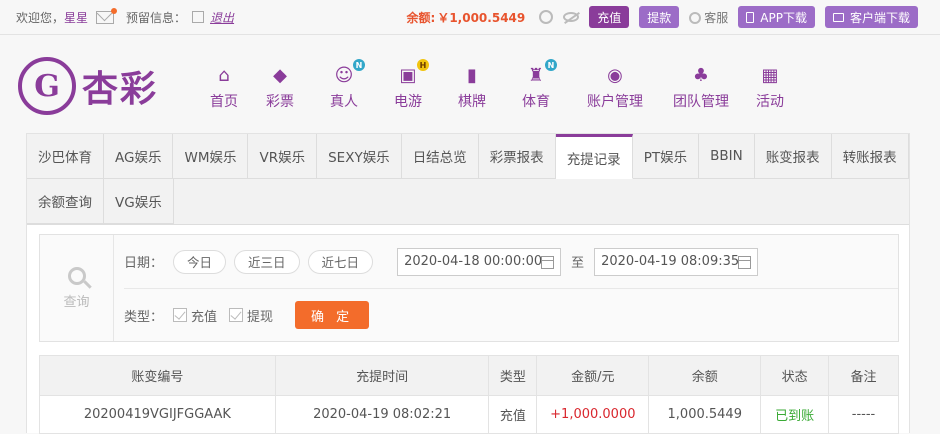 This screenshot has width=940, height=434. Describe the element at coordinates (280, 102) in the screenshot. I see `nav-label: 彩票` at that location.